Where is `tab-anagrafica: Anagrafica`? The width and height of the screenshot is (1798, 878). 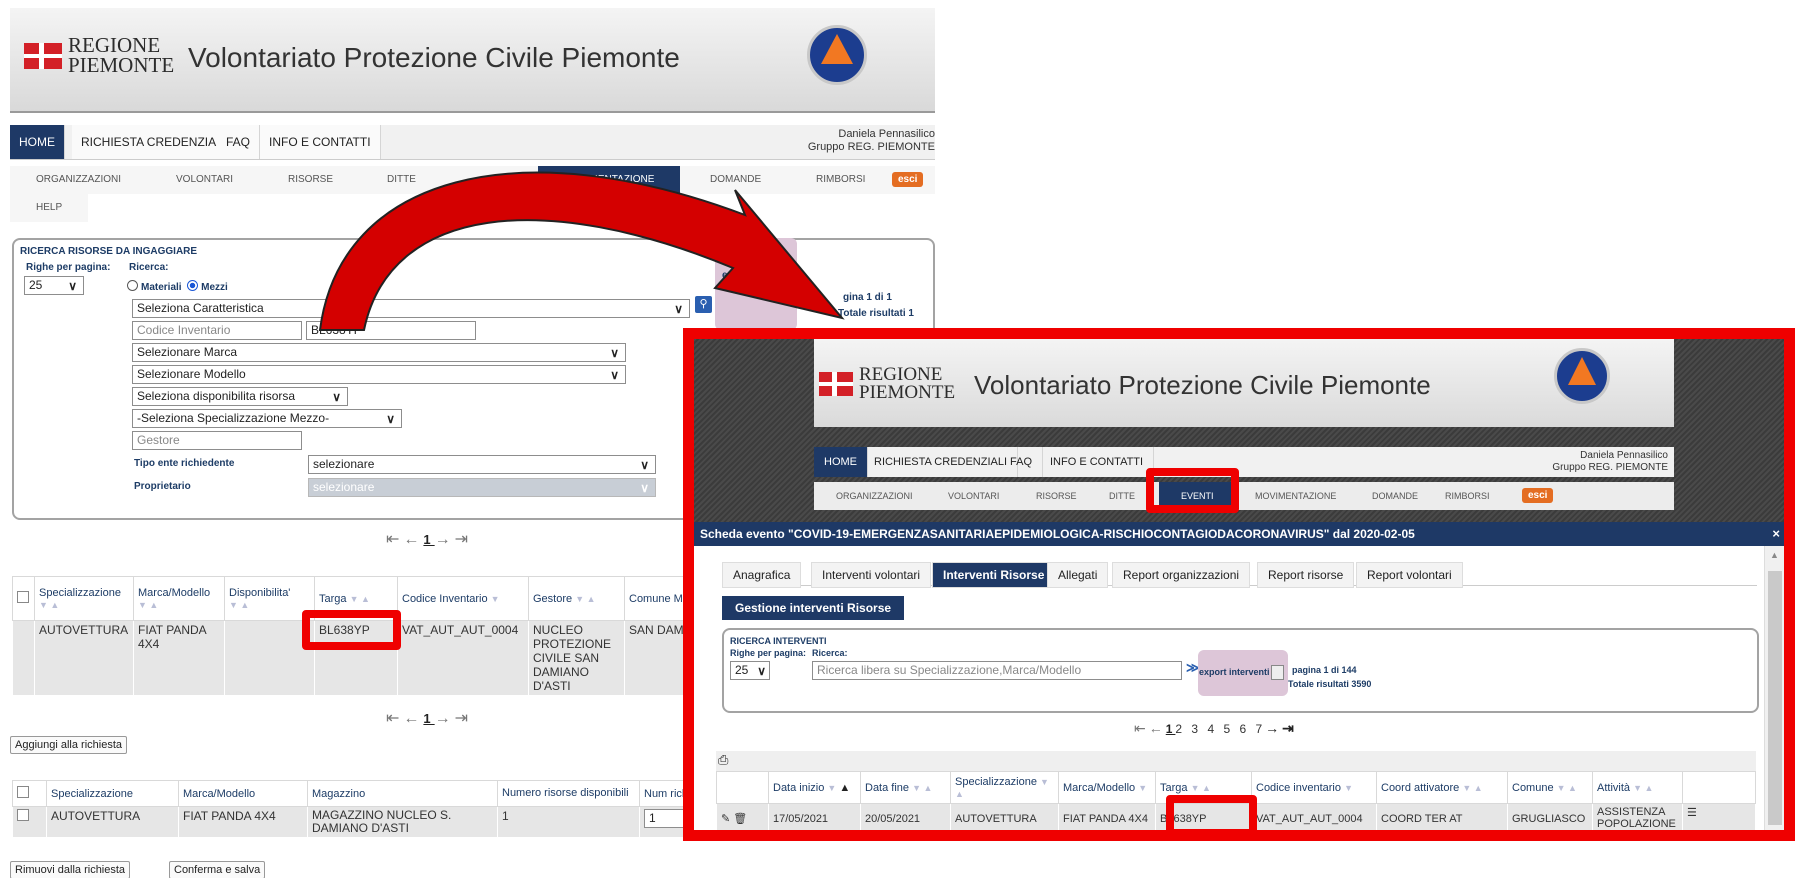
tab-anagrafica: Anagrafica is located at coordinates (762, 575).